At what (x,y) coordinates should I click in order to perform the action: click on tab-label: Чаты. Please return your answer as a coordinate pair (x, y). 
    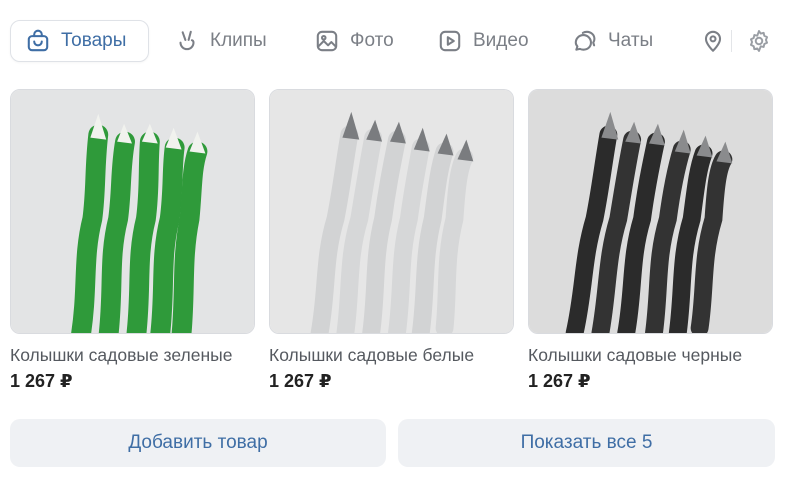
    Looking at the image, I should click on (631, 40).